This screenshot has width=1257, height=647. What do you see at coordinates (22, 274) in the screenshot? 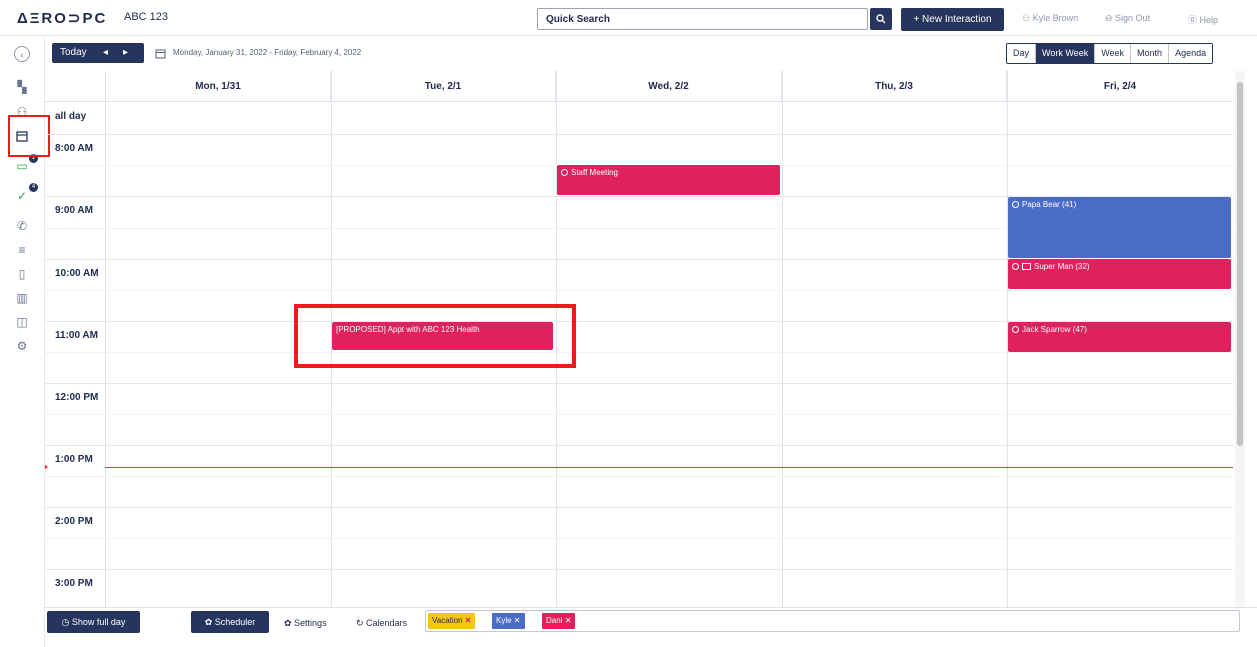
I see `document-icon: ▯` at bounding box center [22, 274].